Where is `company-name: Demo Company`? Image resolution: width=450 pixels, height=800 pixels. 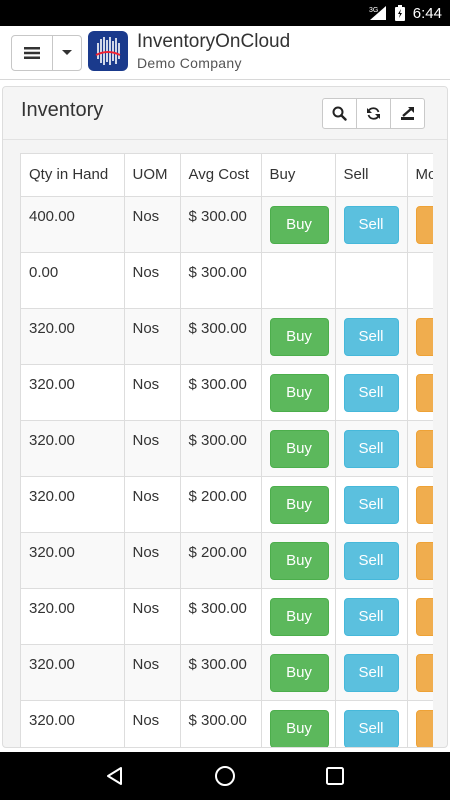 company-name: Demo Company is located at coordinates (189, 63).